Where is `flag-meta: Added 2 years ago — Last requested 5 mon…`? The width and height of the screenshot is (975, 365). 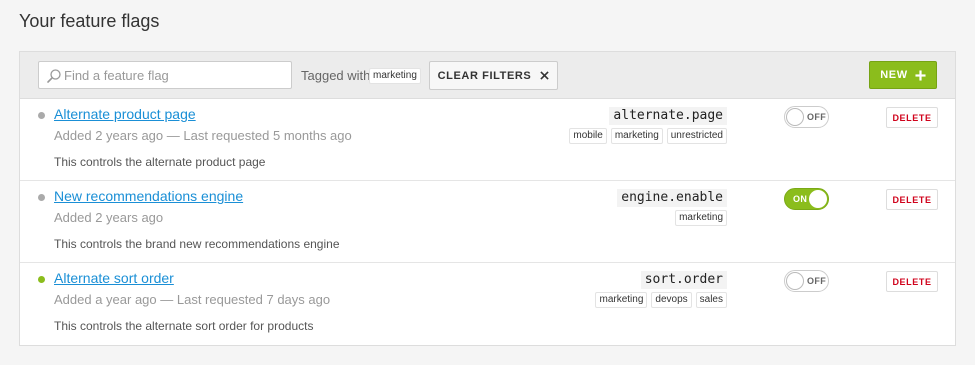 flag-meta: Added 2 years ago — Last requested 5 mon… is located at coordinates (203, 135).